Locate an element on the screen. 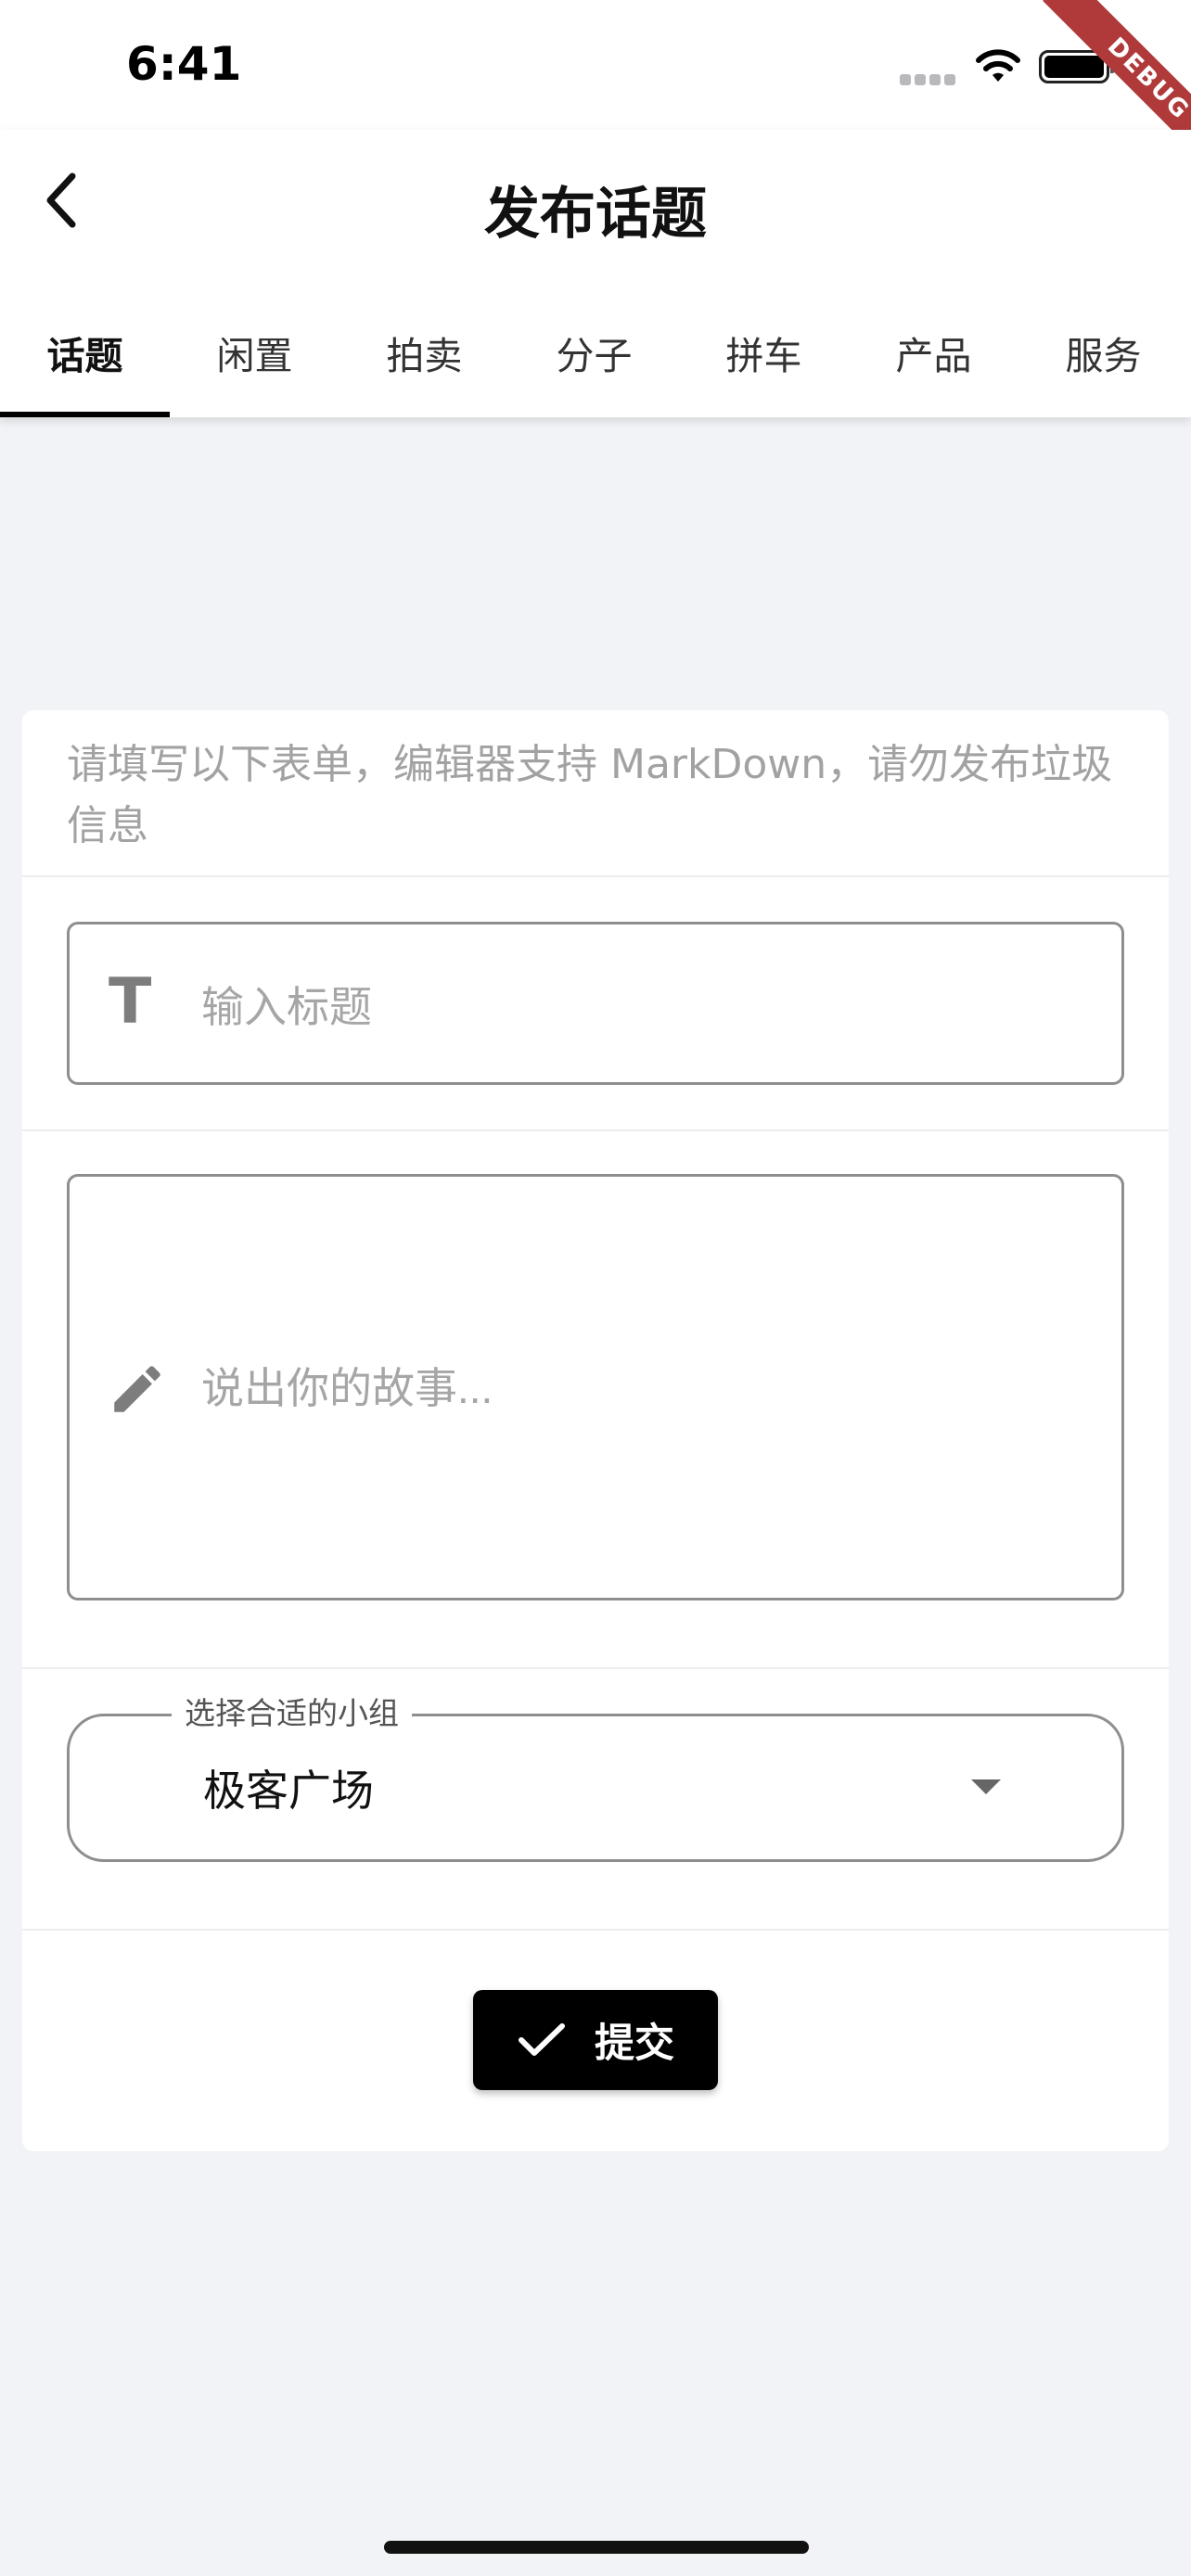  dropdown-arrow-icon is located at coordinates (986, 1786).